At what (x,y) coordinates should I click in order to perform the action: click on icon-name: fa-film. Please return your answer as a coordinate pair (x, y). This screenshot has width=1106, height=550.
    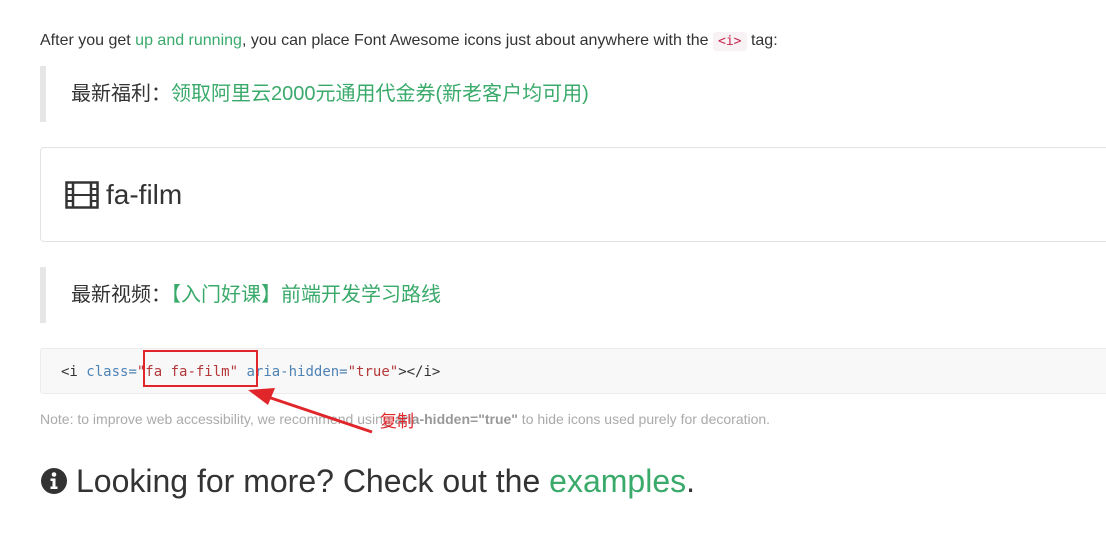
    Looking at the image, I should click on (144, 194).